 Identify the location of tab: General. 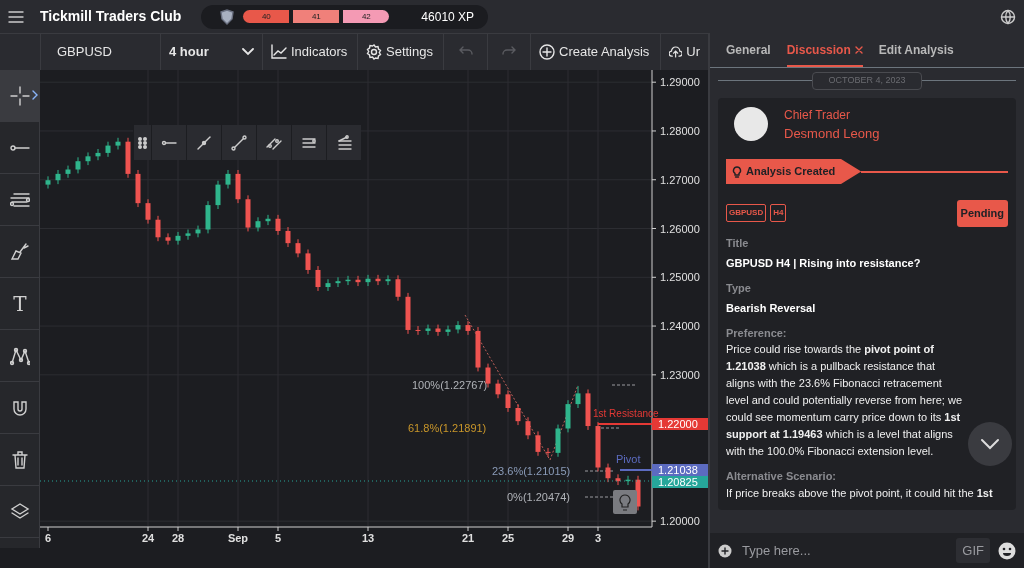
(748, 50).